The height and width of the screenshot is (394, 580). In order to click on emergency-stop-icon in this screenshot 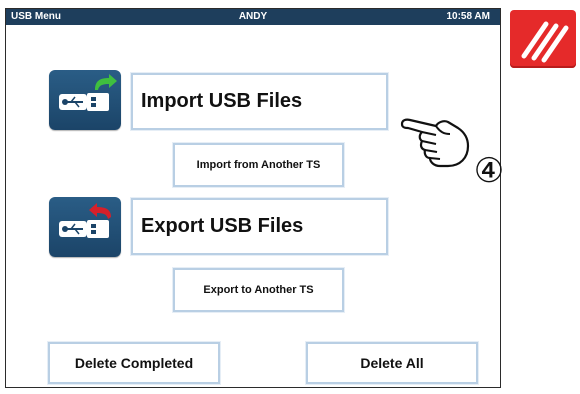, I will do `click(543, 39)`.